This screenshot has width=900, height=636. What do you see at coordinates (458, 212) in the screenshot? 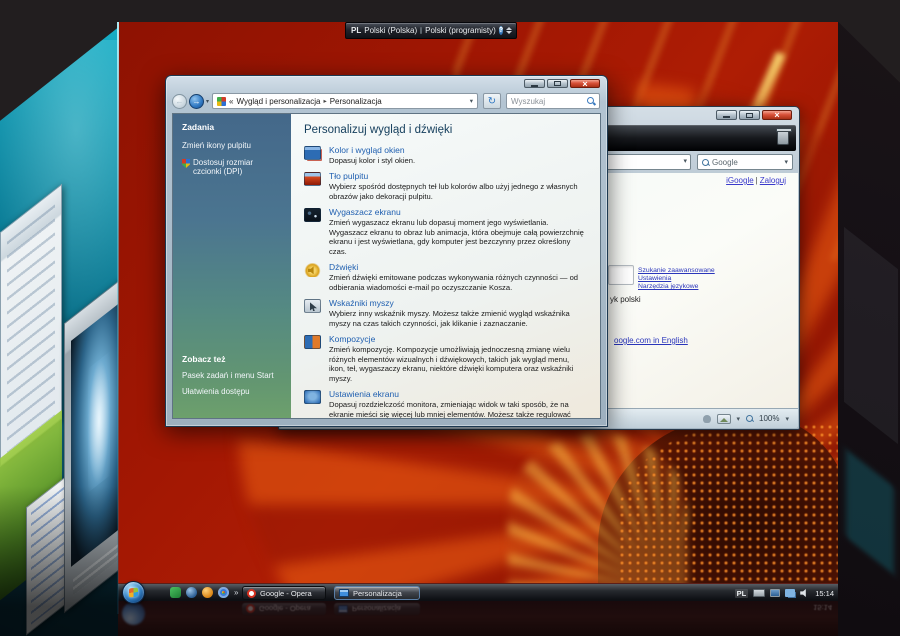
I see `item-screensaver-link: Wygaszacz ekranu` at bounding box center [458, 212].